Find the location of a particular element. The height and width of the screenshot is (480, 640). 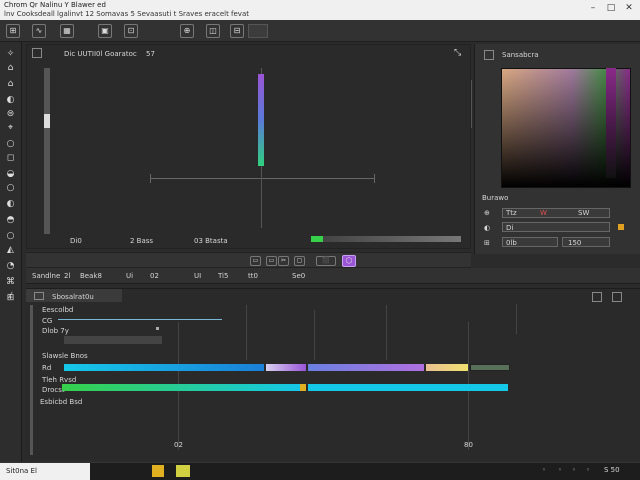

battery-icon: ◦ is located at coordinates (588, 470).